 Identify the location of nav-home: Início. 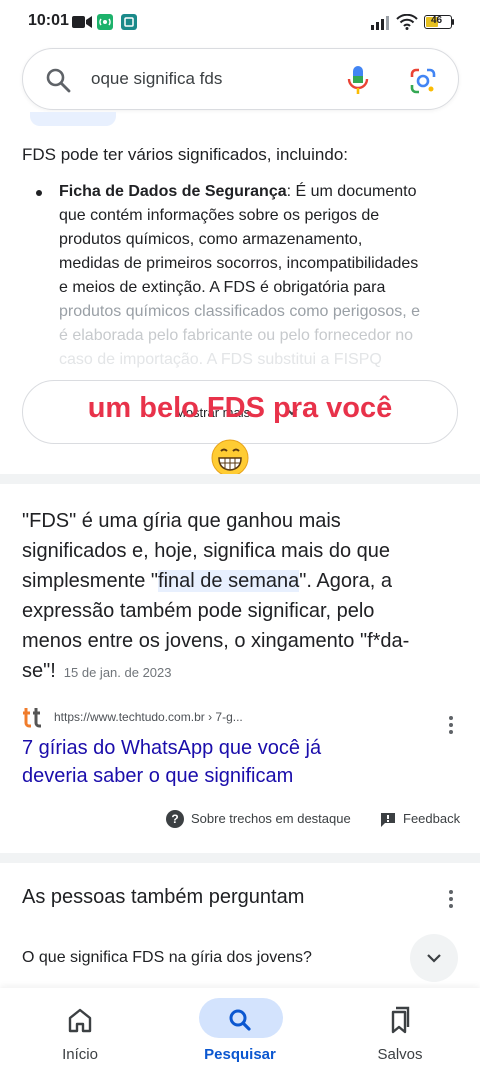
(80, 1027).